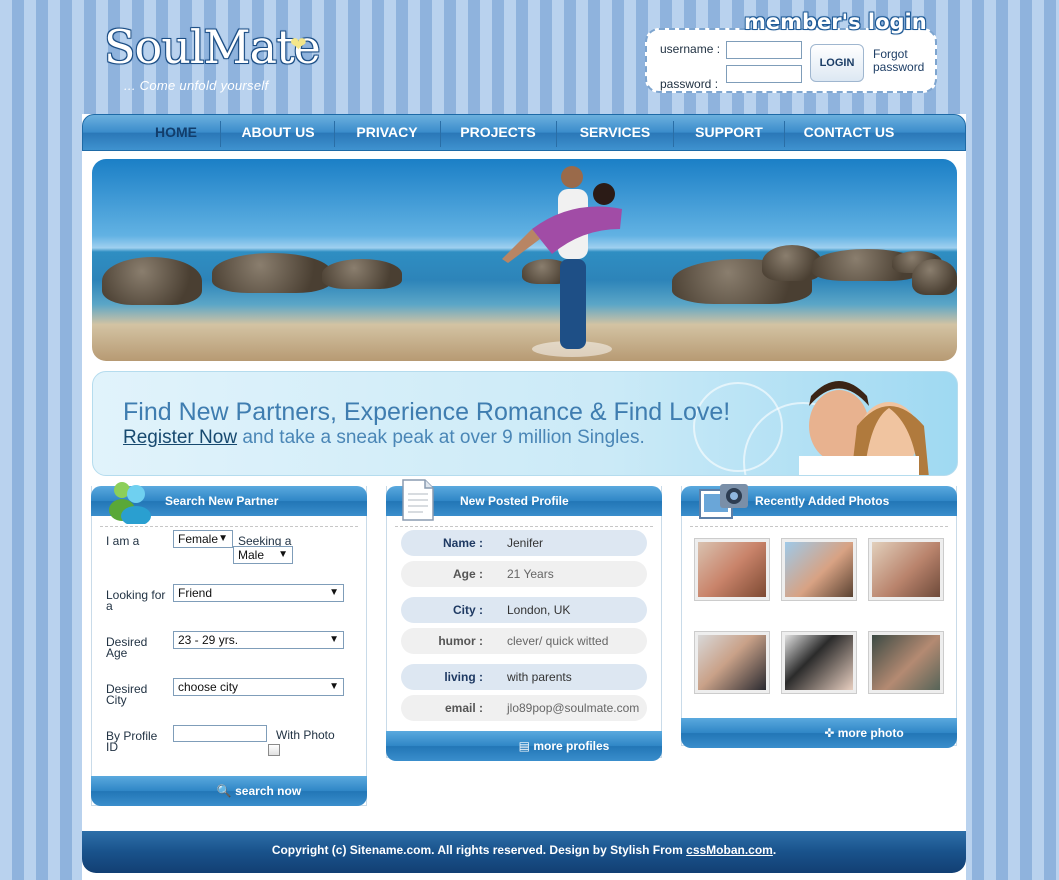 Image resolution: width=1059 pixels, height=880 pixels. I want to click on profile-value: clever/ quick witted, so click(558, 641).